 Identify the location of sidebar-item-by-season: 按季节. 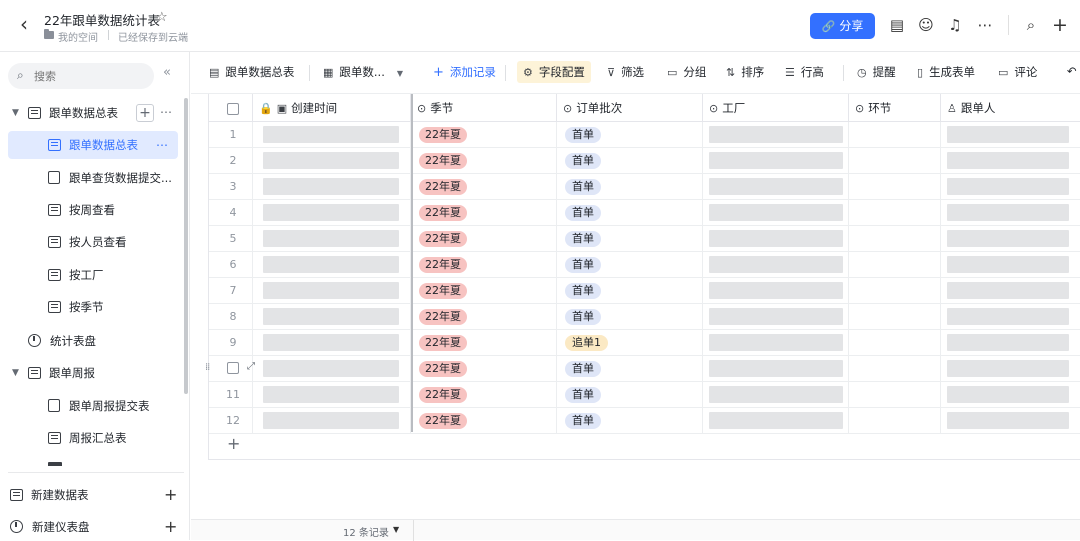
(96, 307).